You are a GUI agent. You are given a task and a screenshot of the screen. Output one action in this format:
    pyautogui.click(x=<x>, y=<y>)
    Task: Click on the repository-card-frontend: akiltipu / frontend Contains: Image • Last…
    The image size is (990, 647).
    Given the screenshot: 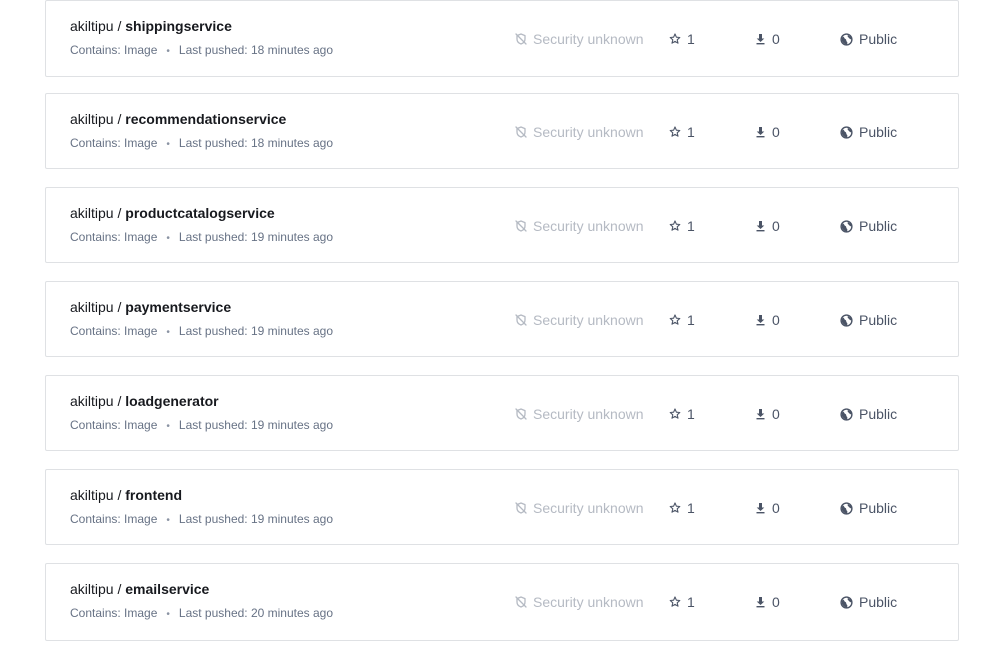 What is the action you would take?
    pyautogui.click(x=502, y=507)
    